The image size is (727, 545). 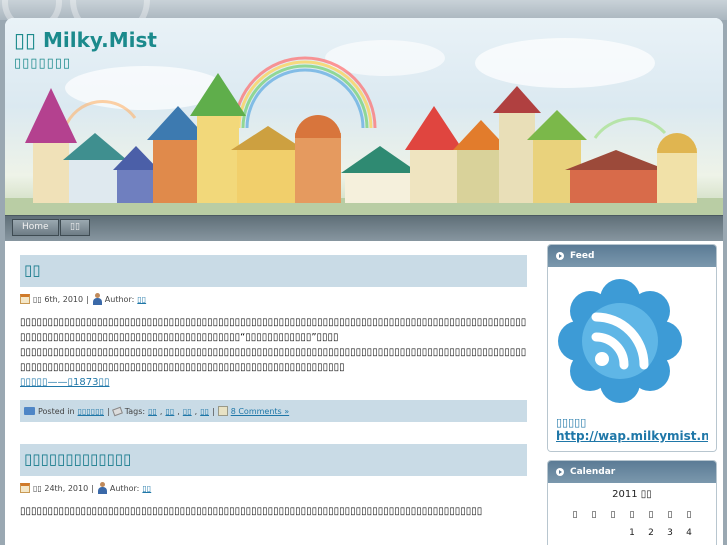 I want to click on post-title: ▯▯, so click(x=273, y=271).